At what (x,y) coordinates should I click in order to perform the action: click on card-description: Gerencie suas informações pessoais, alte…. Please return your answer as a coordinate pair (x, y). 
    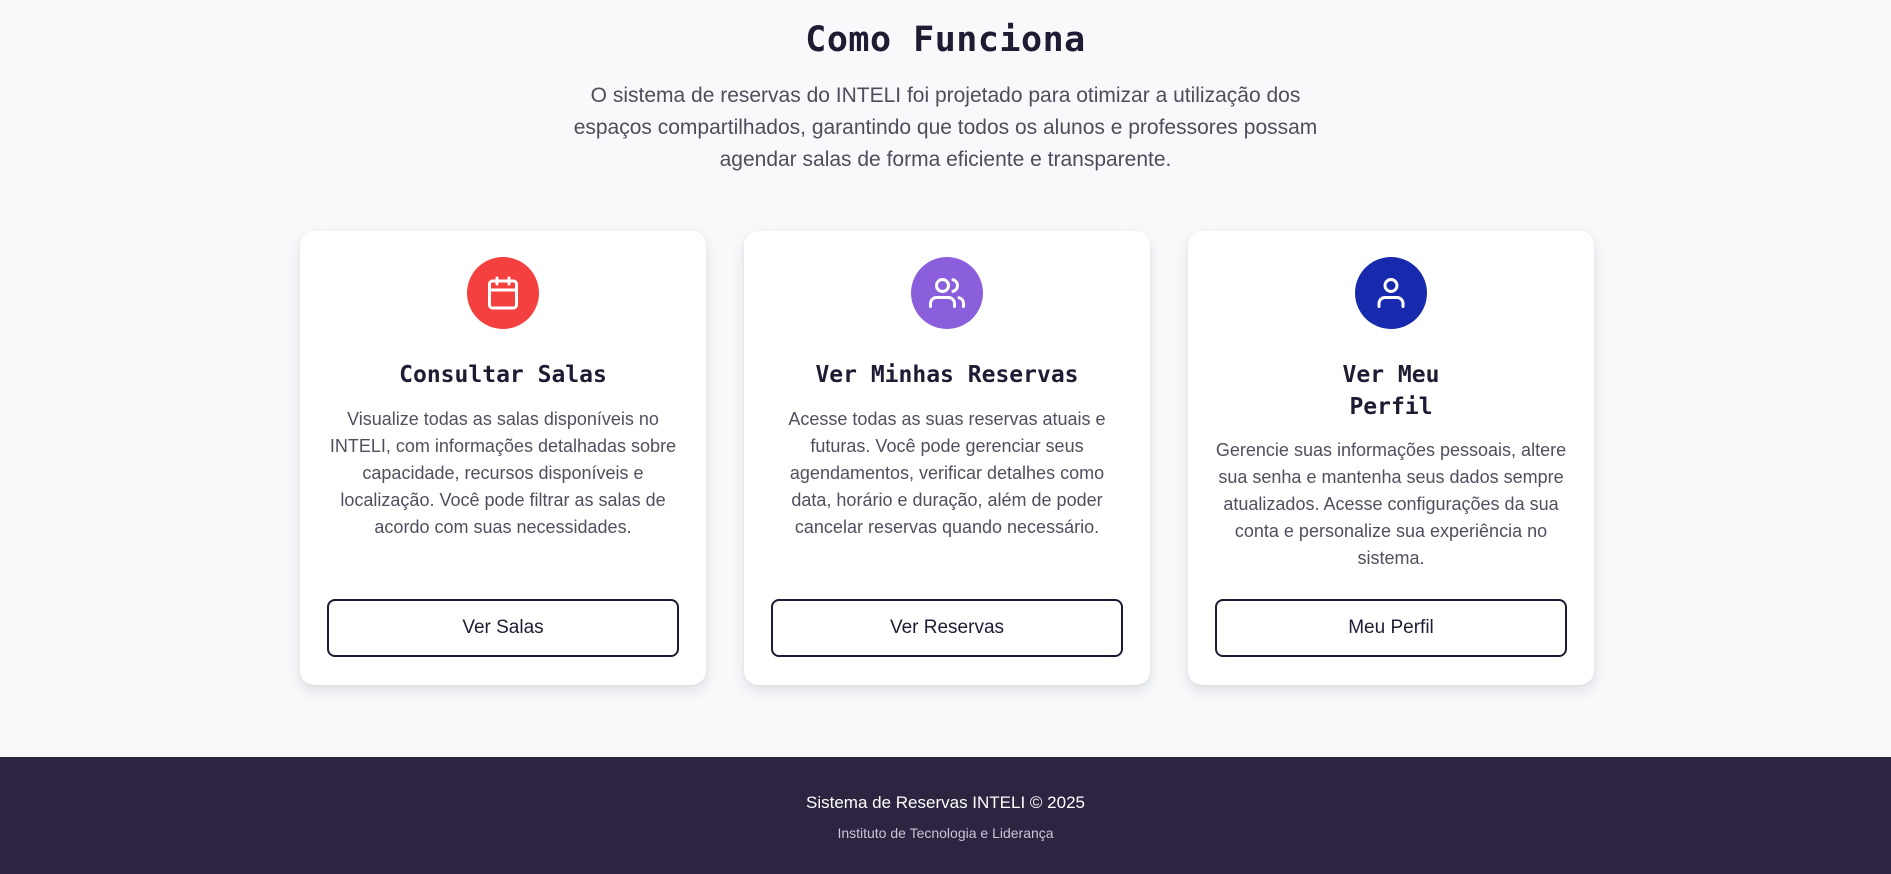
    Looking at the image, I should click on (1391, 504).